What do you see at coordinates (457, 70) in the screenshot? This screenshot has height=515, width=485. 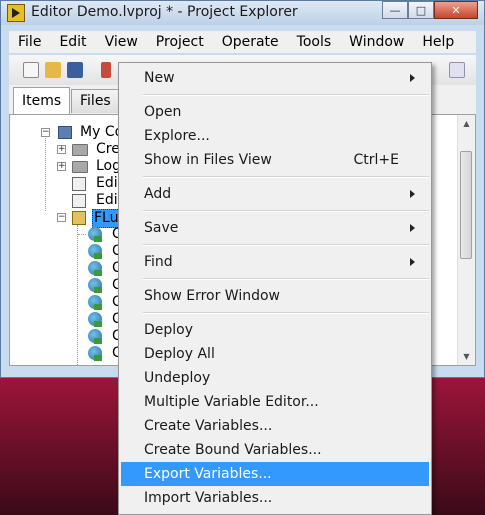 I see `filter-icon` at bounding box center [457, 70].